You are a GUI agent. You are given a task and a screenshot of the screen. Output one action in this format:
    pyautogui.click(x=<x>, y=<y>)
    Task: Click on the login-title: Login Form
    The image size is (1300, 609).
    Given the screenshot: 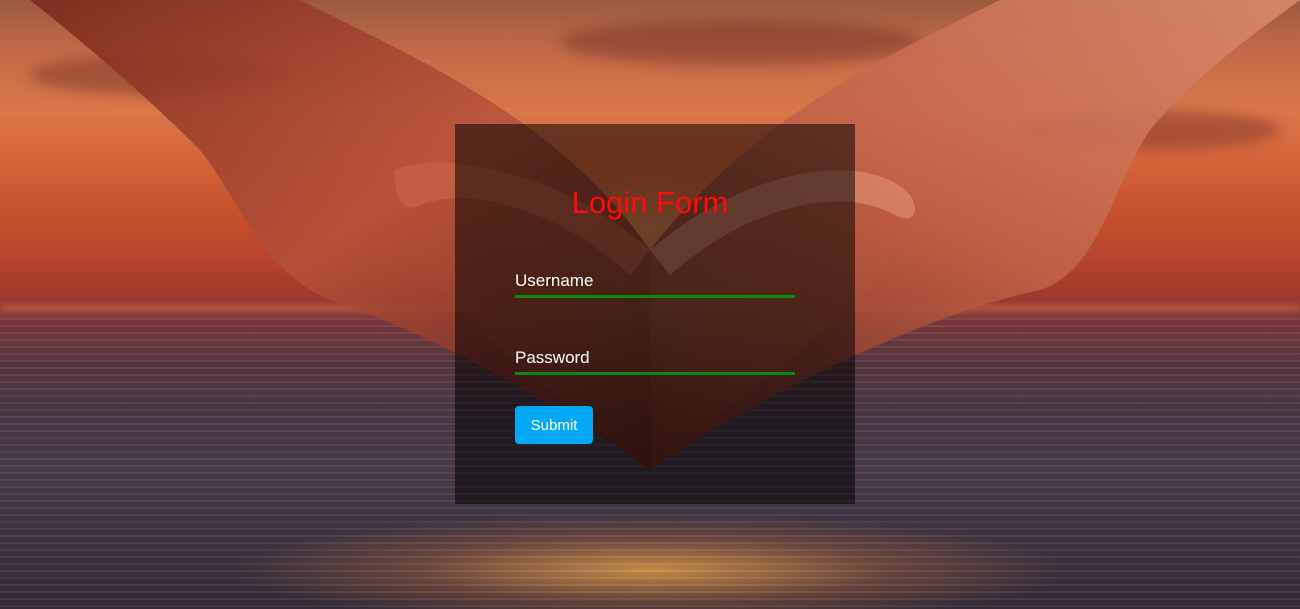 What is the action you would take?
    pyautogui.click(x=650, y=202)
    